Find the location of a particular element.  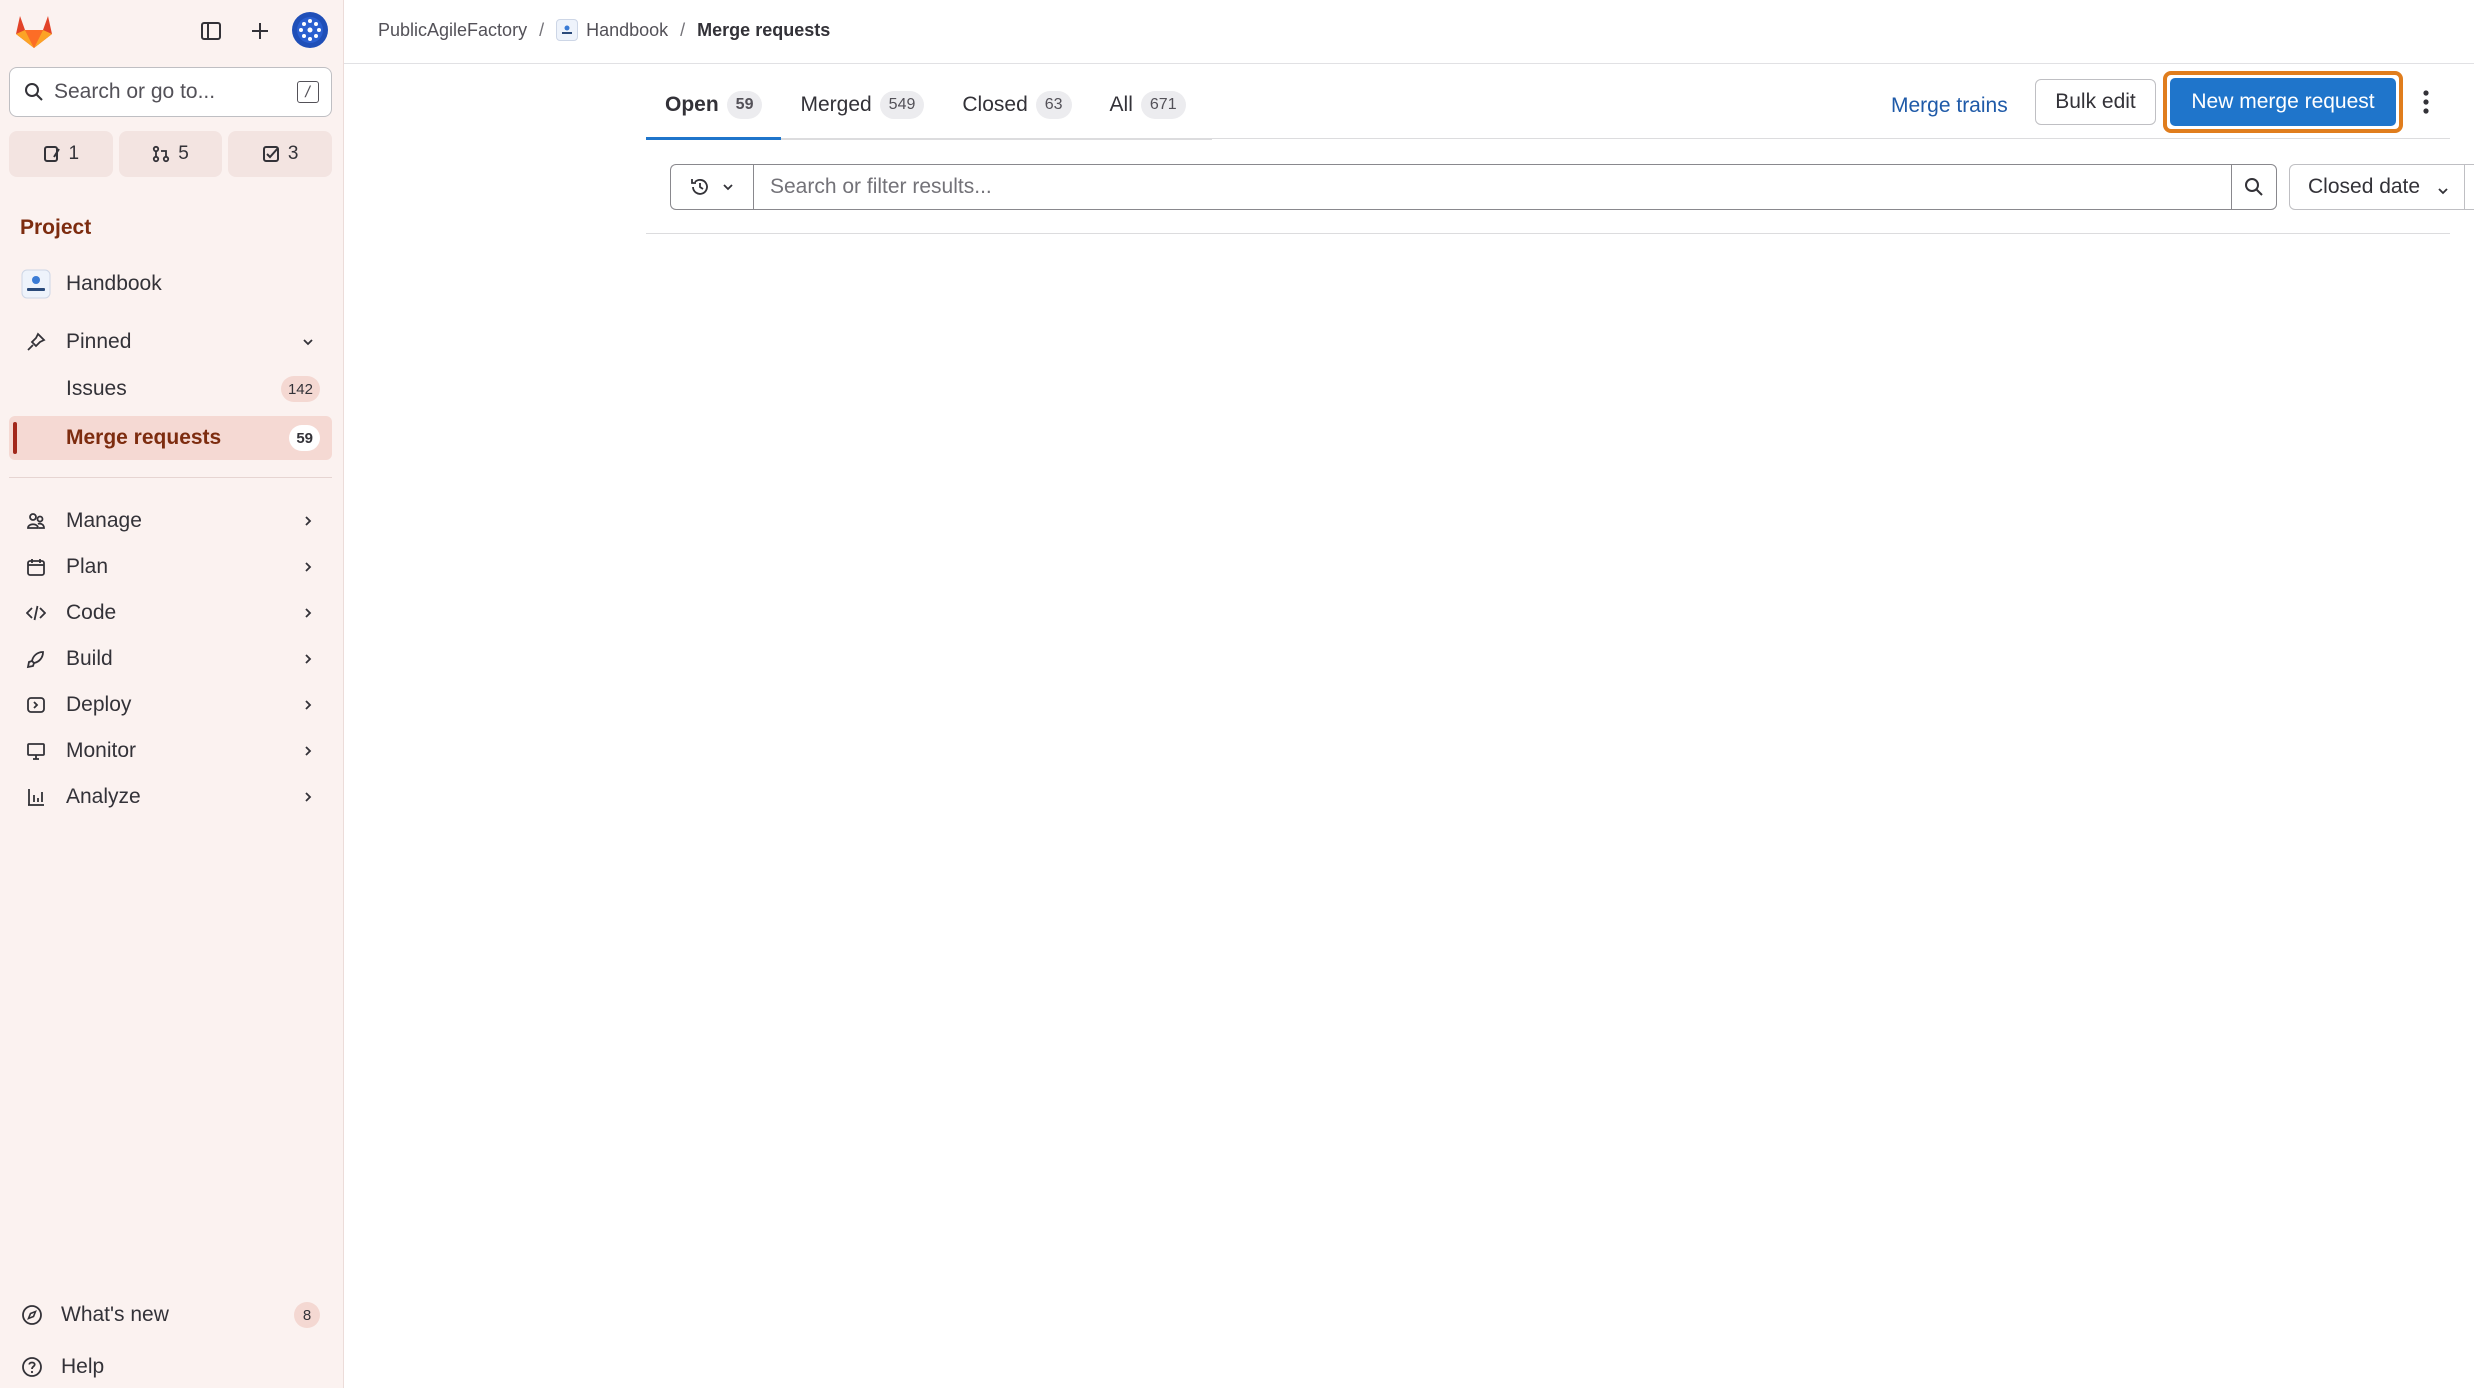

sidebar-item-label: Plan is located at coordinates (87, 566).